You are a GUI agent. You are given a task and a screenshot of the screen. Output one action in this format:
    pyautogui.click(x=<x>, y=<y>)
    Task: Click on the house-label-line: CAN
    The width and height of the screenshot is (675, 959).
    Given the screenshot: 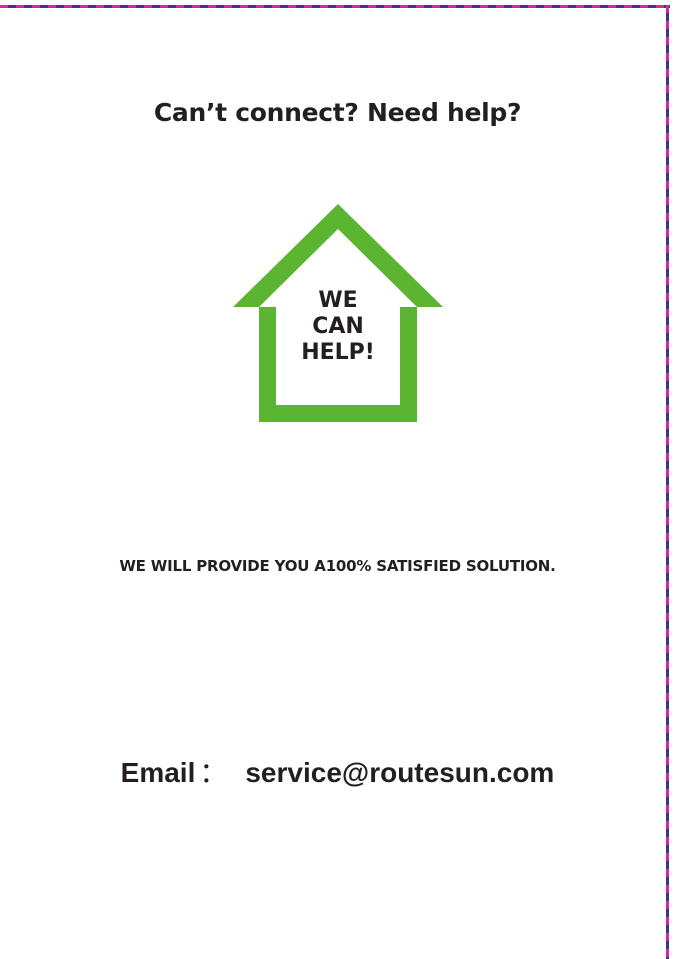 What is the action you would take?
    pyautogui.click(x=338, y=326)
    